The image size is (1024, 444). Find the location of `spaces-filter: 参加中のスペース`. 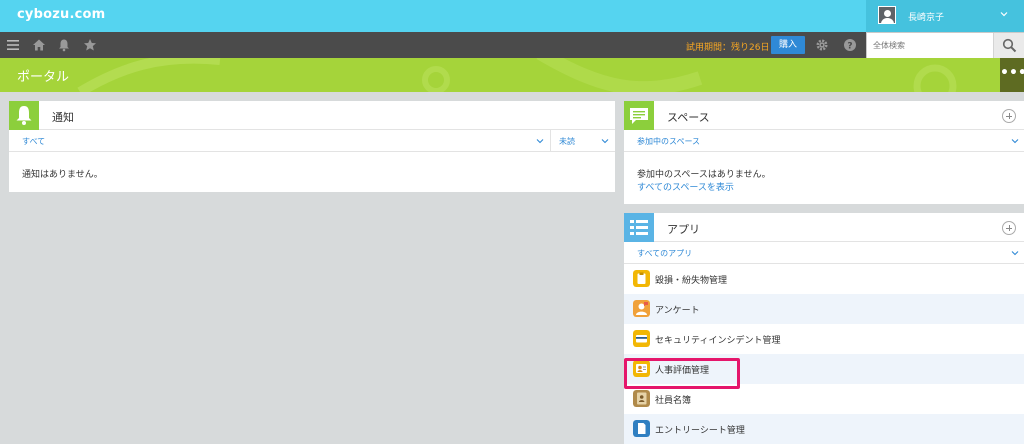

spaces-filter: 参加中のスペース is located at coordinates (824, 141).